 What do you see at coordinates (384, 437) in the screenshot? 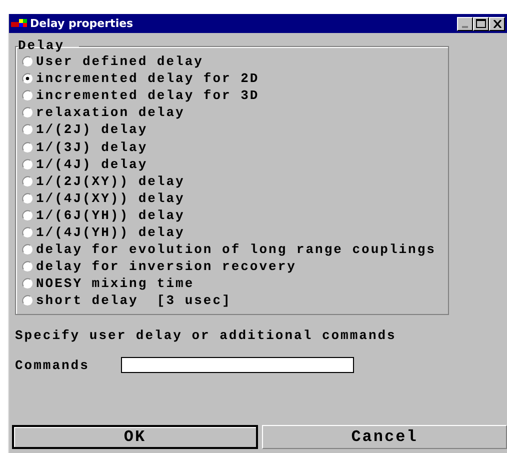
I see `dialog-button: Cancel` at bounding box center [384, 437].